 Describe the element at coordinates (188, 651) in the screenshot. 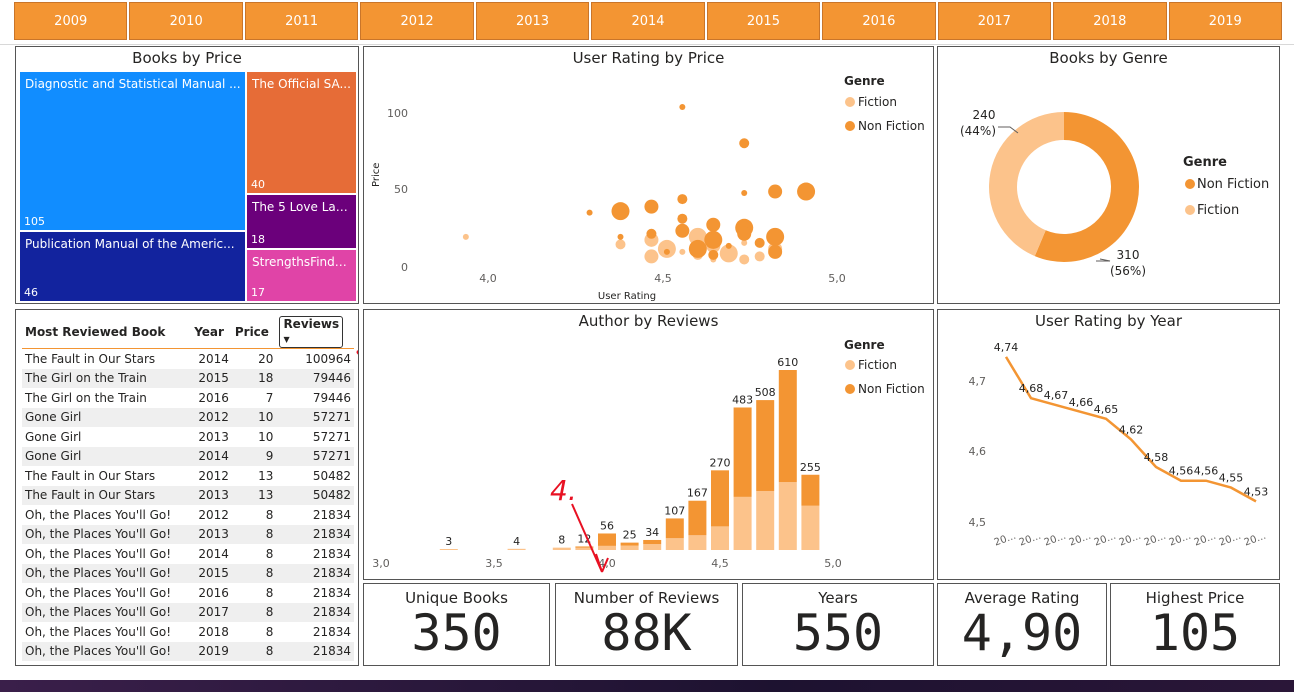

I see `table-row: Oh, the Places You'll Go! 2019 8 21834` at that location.